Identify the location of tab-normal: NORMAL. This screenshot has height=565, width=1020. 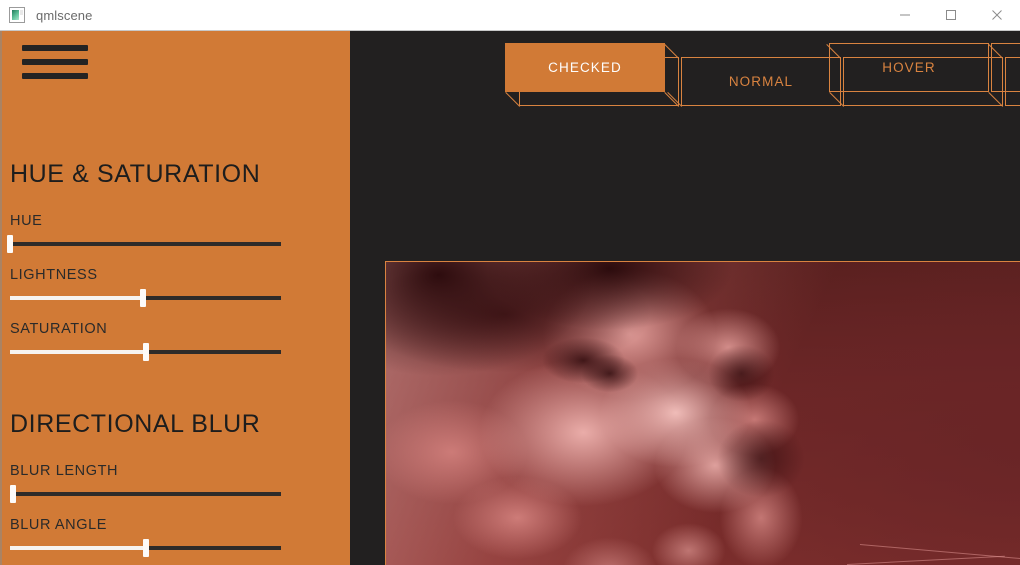
(754, 71).